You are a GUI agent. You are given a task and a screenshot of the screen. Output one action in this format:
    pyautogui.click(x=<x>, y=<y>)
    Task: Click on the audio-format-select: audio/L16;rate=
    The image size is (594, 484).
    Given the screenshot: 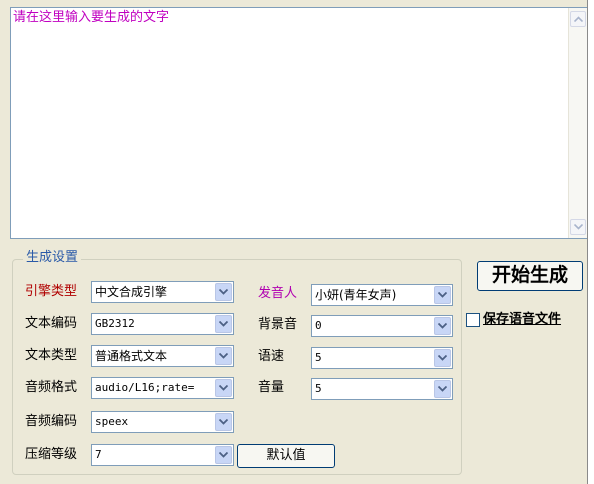 What is the action you would take?
    pyautogui.click(x=162, y=388)
    